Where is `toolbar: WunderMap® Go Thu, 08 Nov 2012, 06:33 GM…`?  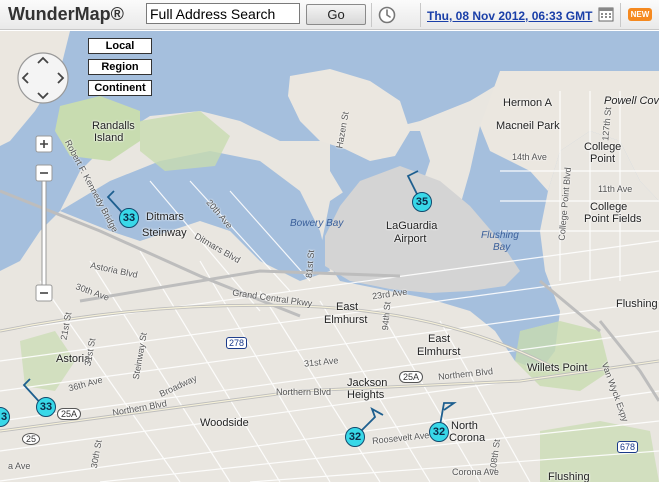 toolbar: WunderMap® Go Thu, 08 Nov 2012, 06:33 GM… is located at coordinates (329, 15).